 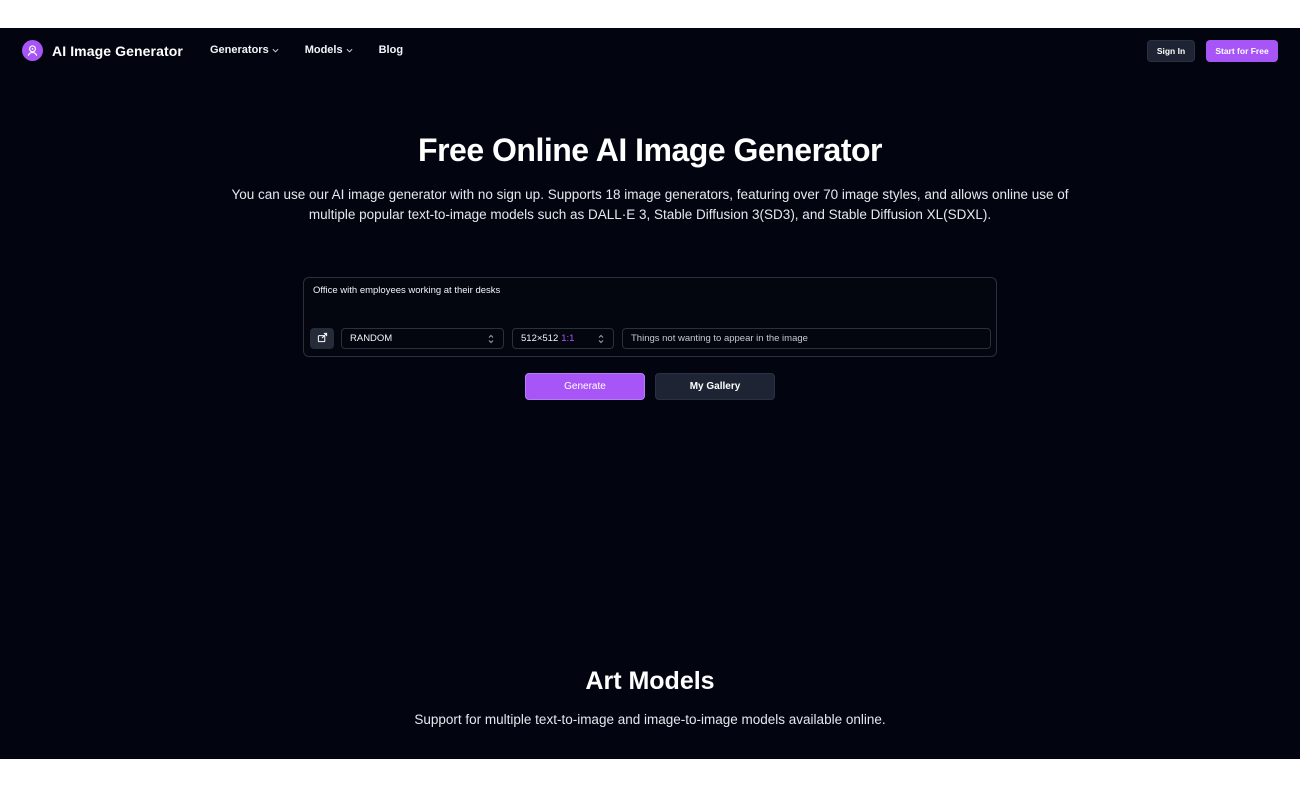 What do you see at coordinates (650, 681) in the screenshot?
I see `art-models-title: Art Models` at bounding box center [650, 681].